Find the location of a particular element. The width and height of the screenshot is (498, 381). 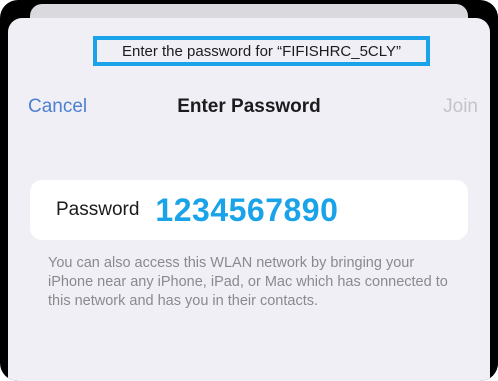

frame-edge is located at coordinates (494, 190).